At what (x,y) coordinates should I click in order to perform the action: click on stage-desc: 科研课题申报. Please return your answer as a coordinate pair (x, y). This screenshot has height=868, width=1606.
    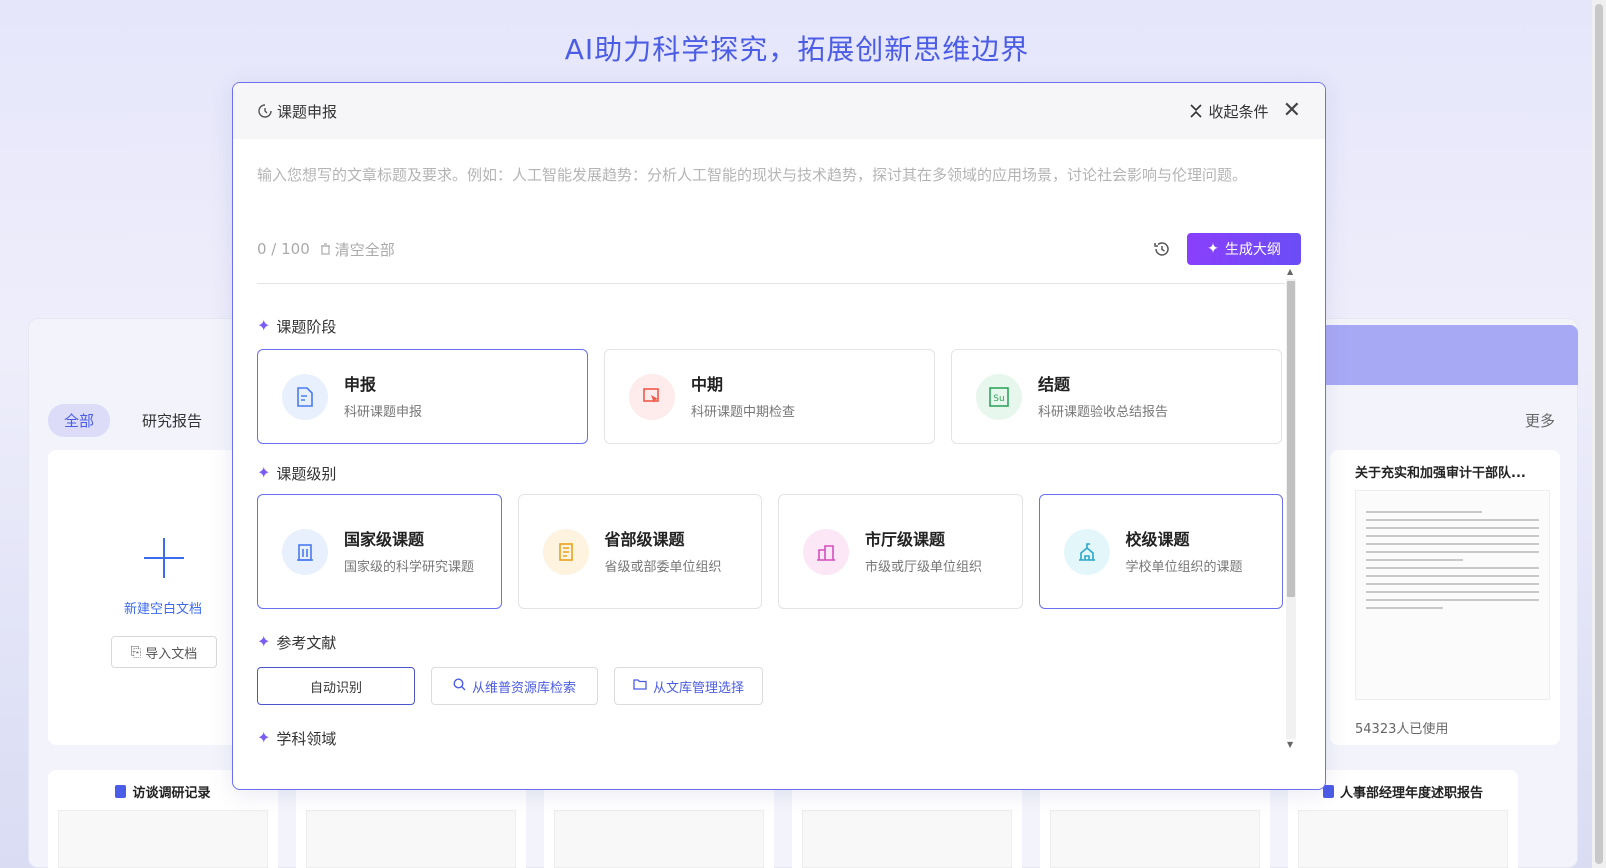
    Looking at the image, I should click on (383, 412).